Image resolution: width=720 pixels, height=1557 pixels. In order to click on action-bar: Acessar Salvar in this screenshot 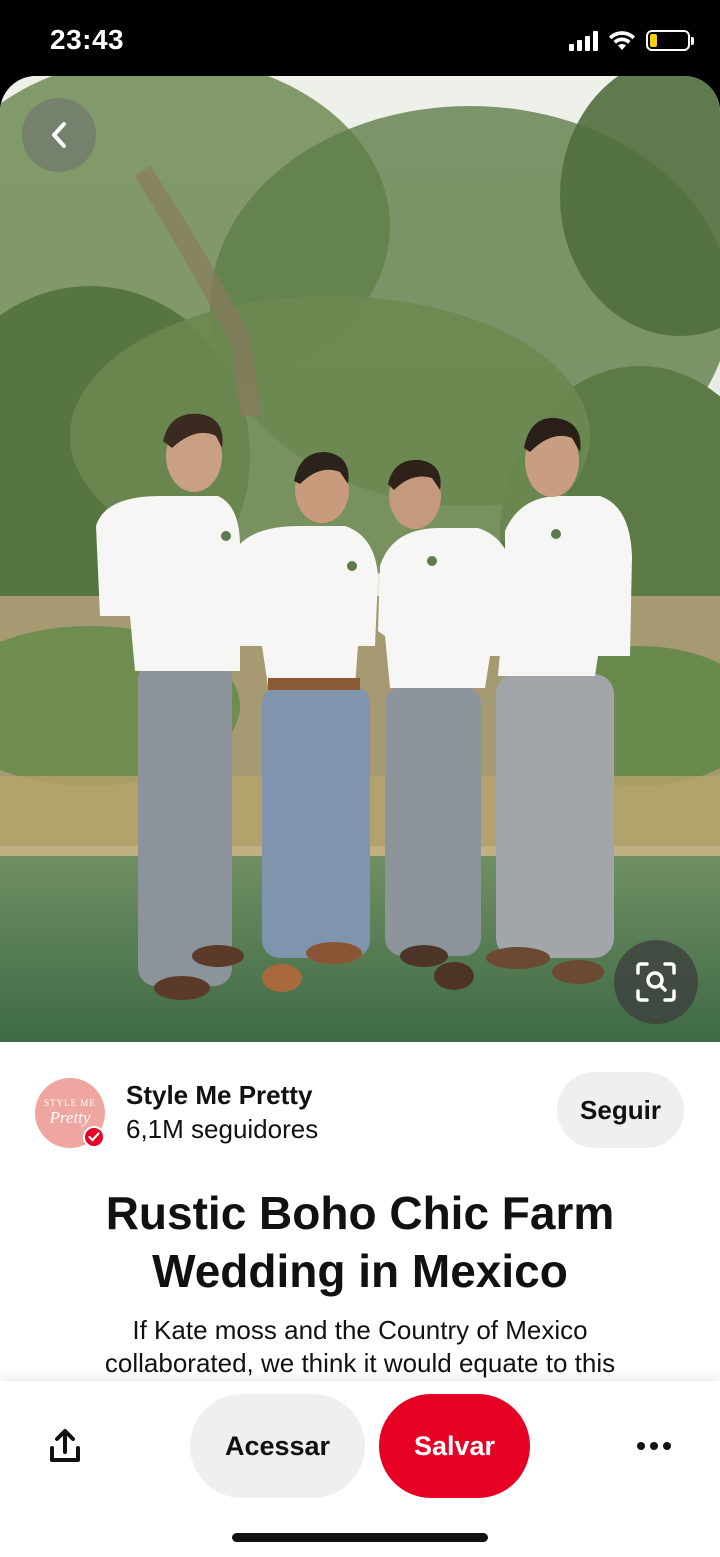, I will do `click(360, 1469)`.